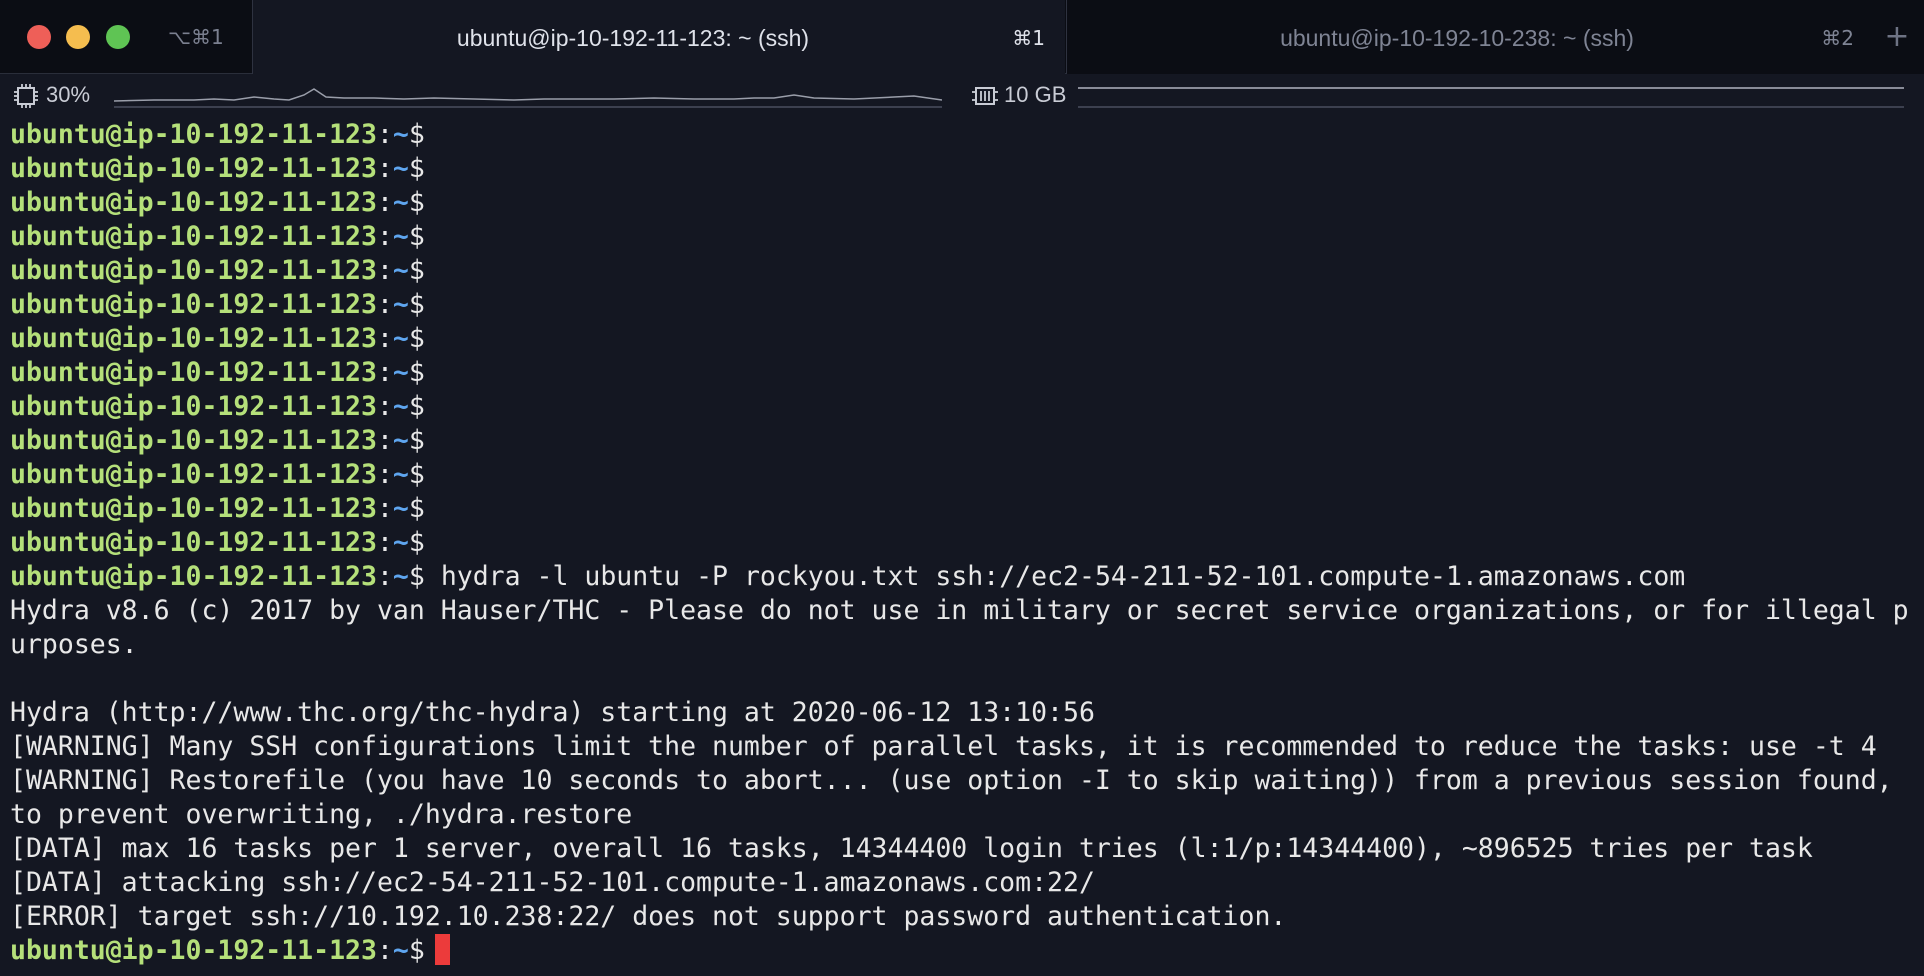 The height and width of the screenshot is (976, 1924). Describe the element at coordinates (39, 37) in the screenshot. I see `close-window-button` at that location.